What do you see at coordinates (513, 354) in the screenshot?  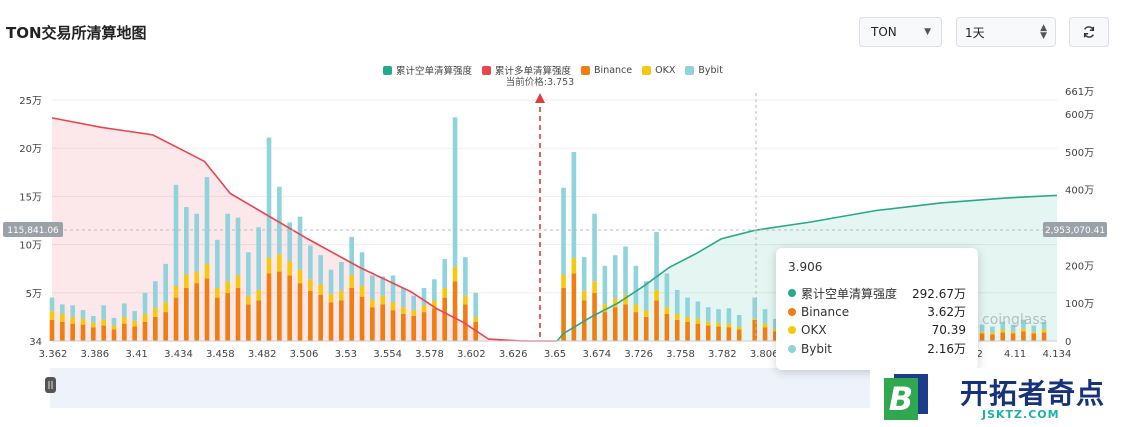 I see `x-tick: 3.626` at bounding box center [513, 354].